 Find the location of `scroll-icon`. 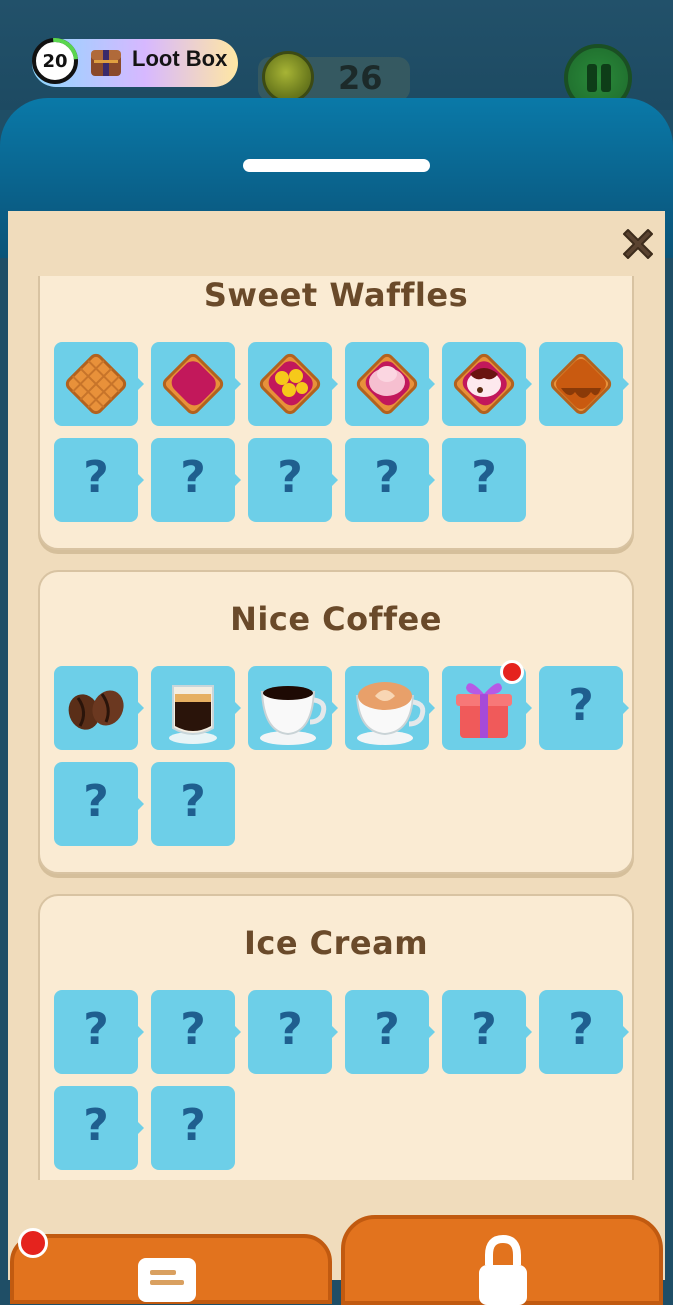

scroll-icon is located at coordinates (167, 1280).